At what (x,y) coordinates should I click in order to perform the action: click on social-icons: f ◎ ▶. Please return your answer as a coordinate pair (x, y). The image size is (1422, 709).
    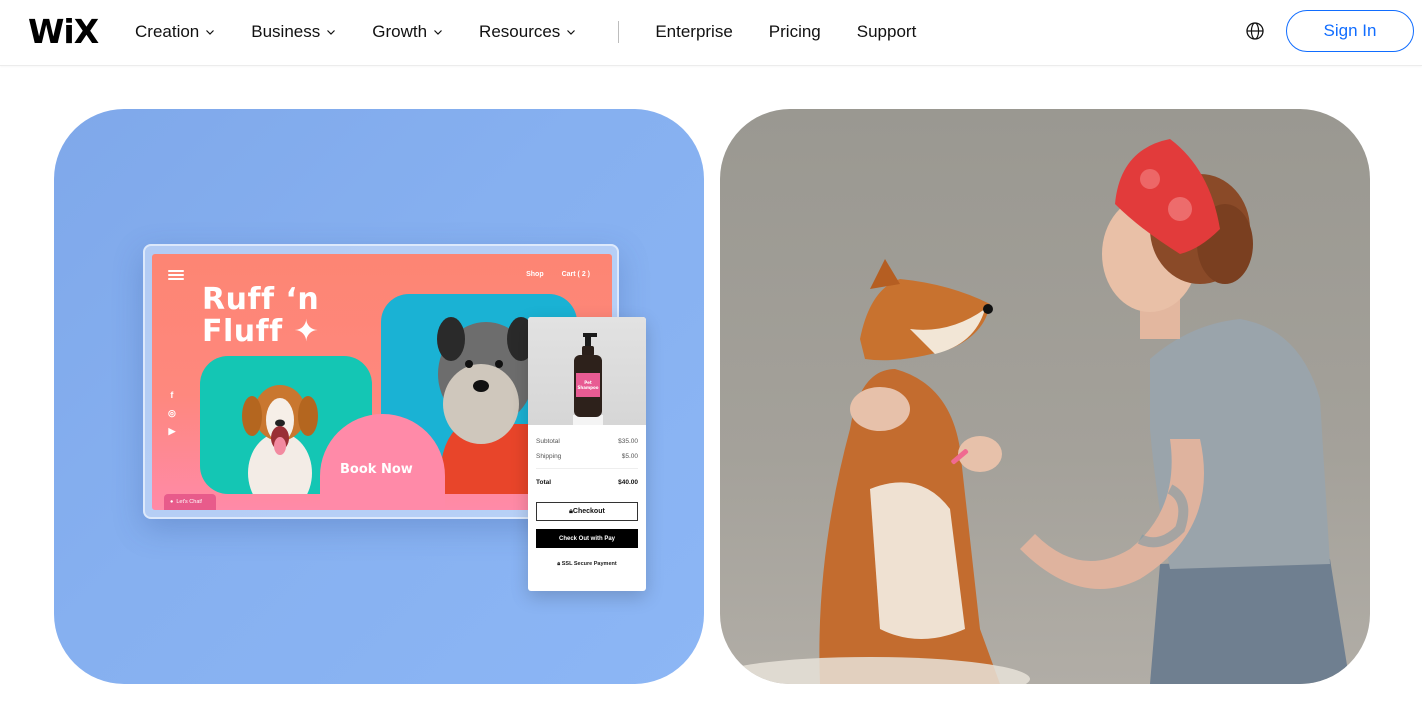
    Looking at the image, I should click on (172, 413).